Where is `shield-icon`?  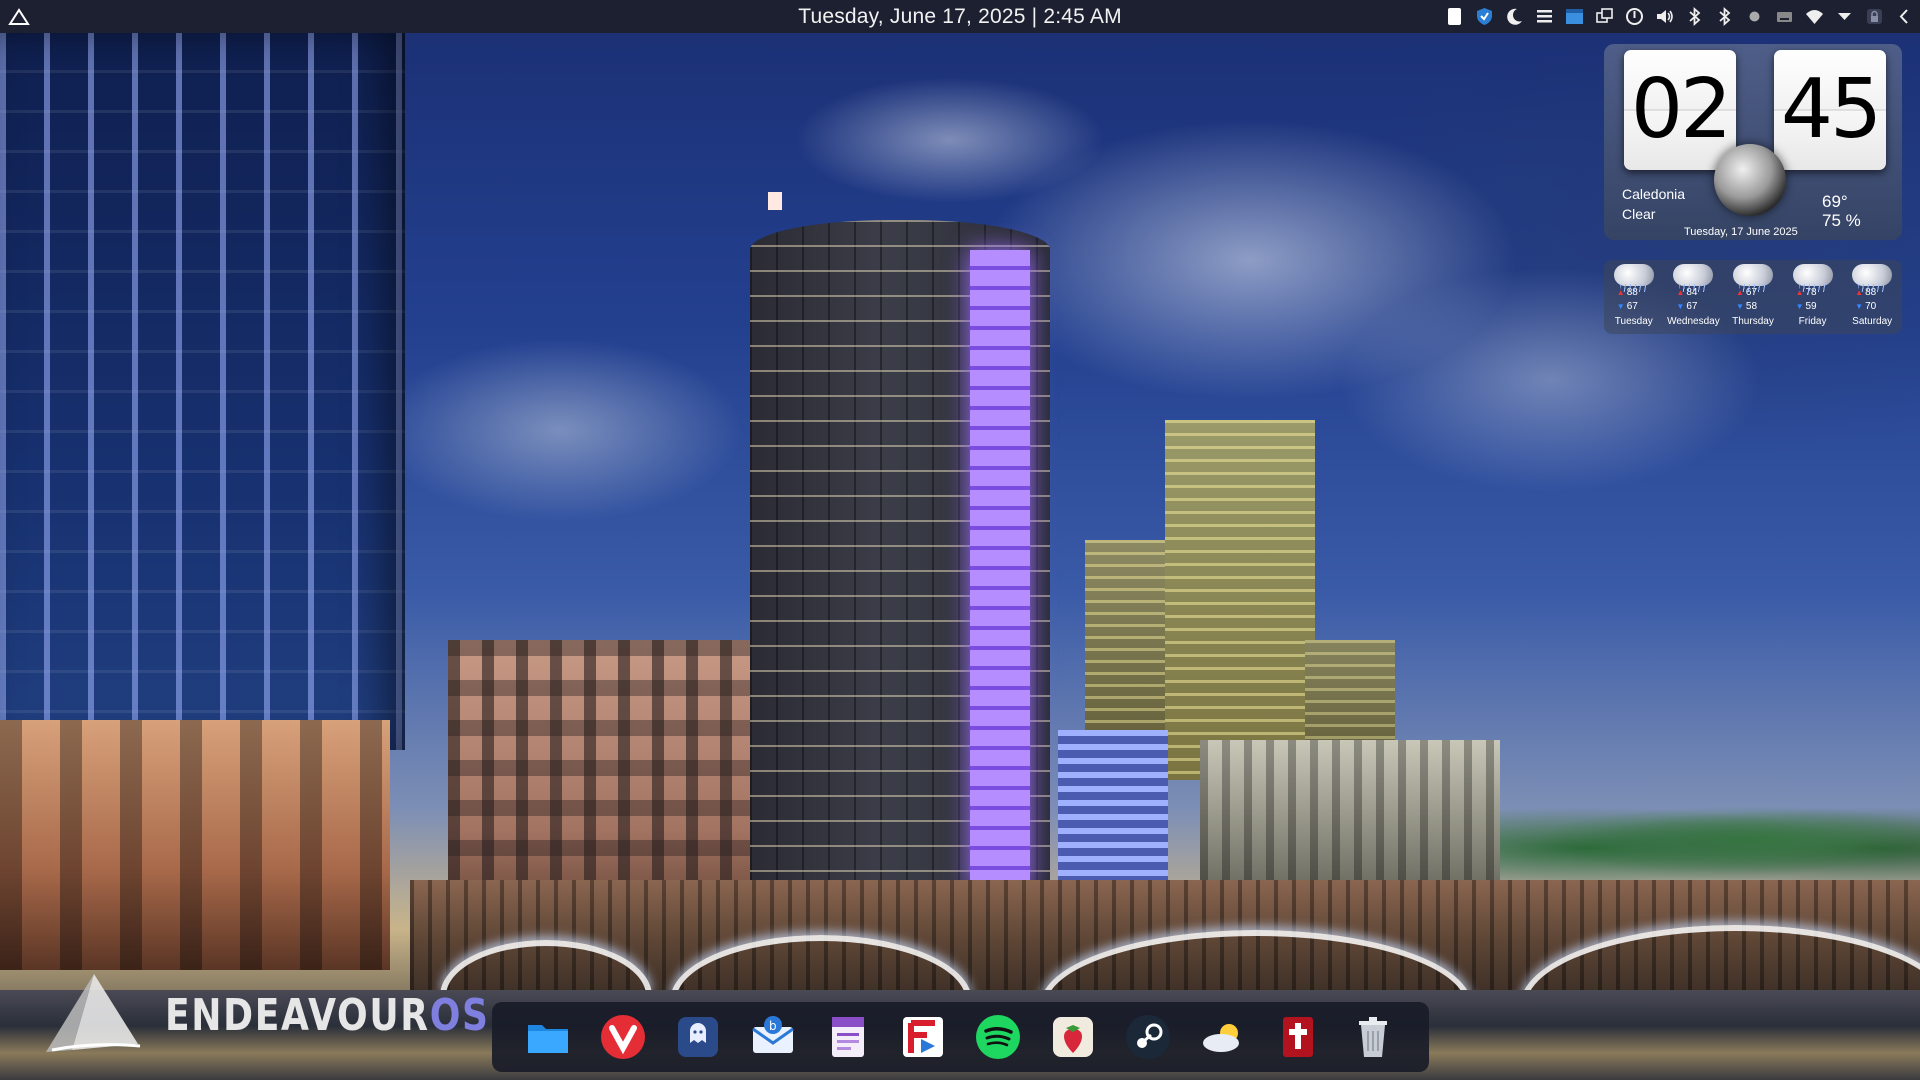 shield-icon is located at coordinates (1484, 16).